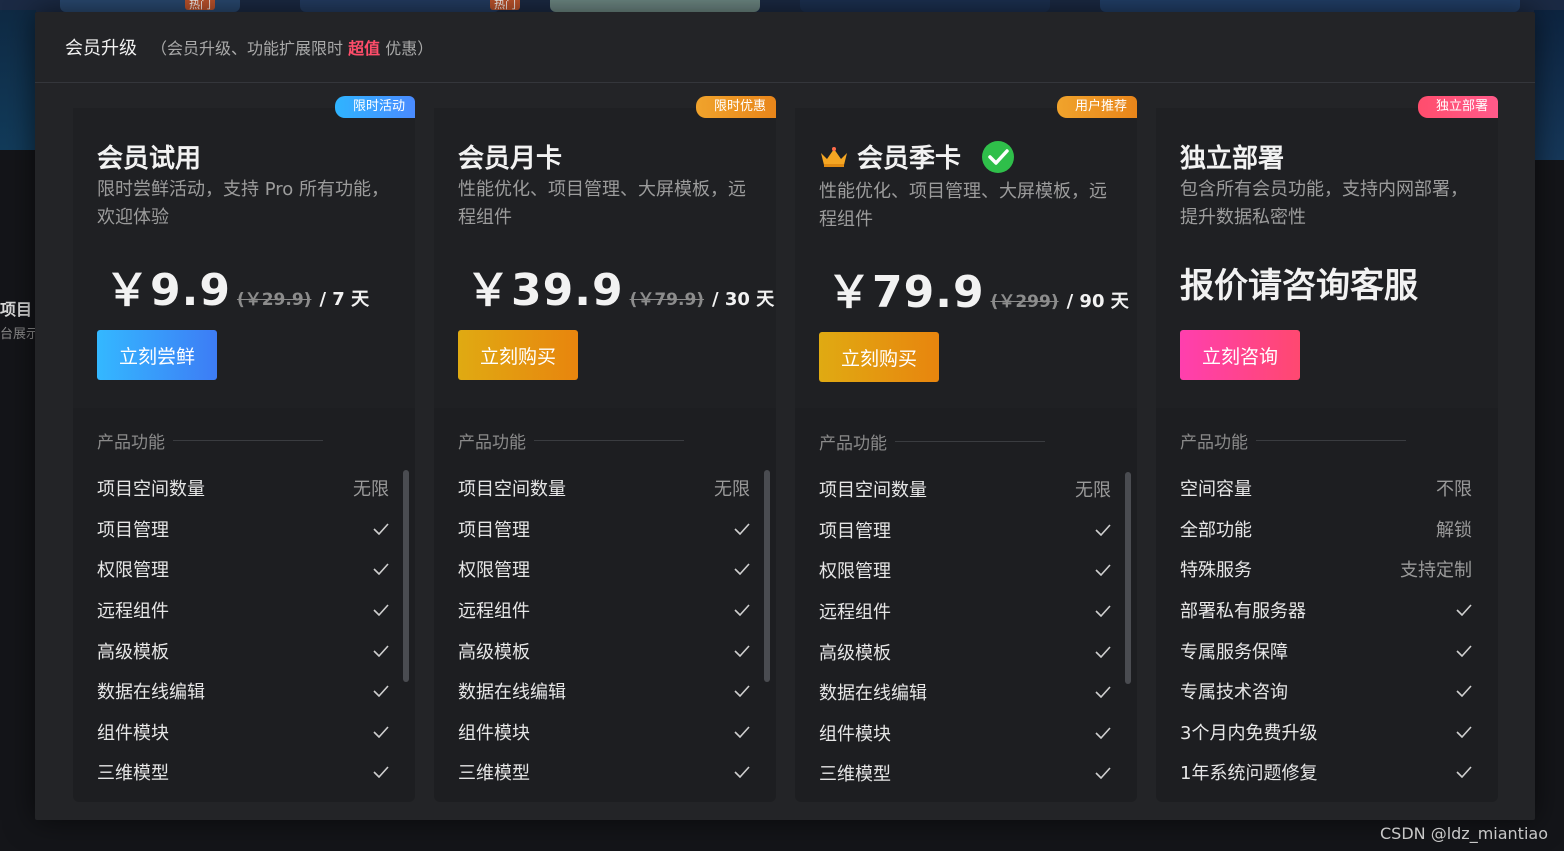  What do you see at coordinates (374, 107) in the screenshot?
I see `plan-ribbon: 限时活动` at bounding box center [374, 107].